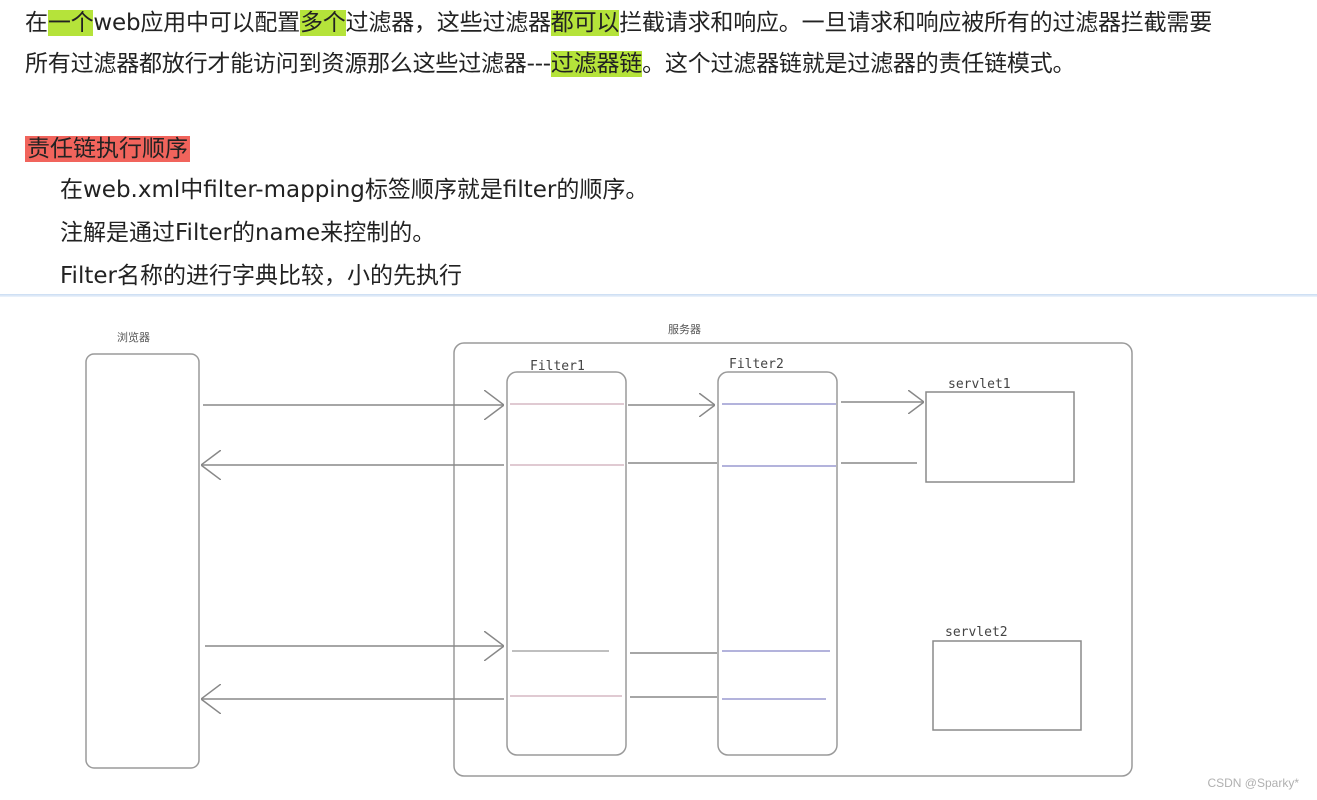  I want to click on intro-line-1-segment-1: 一个, so click(70, 23).